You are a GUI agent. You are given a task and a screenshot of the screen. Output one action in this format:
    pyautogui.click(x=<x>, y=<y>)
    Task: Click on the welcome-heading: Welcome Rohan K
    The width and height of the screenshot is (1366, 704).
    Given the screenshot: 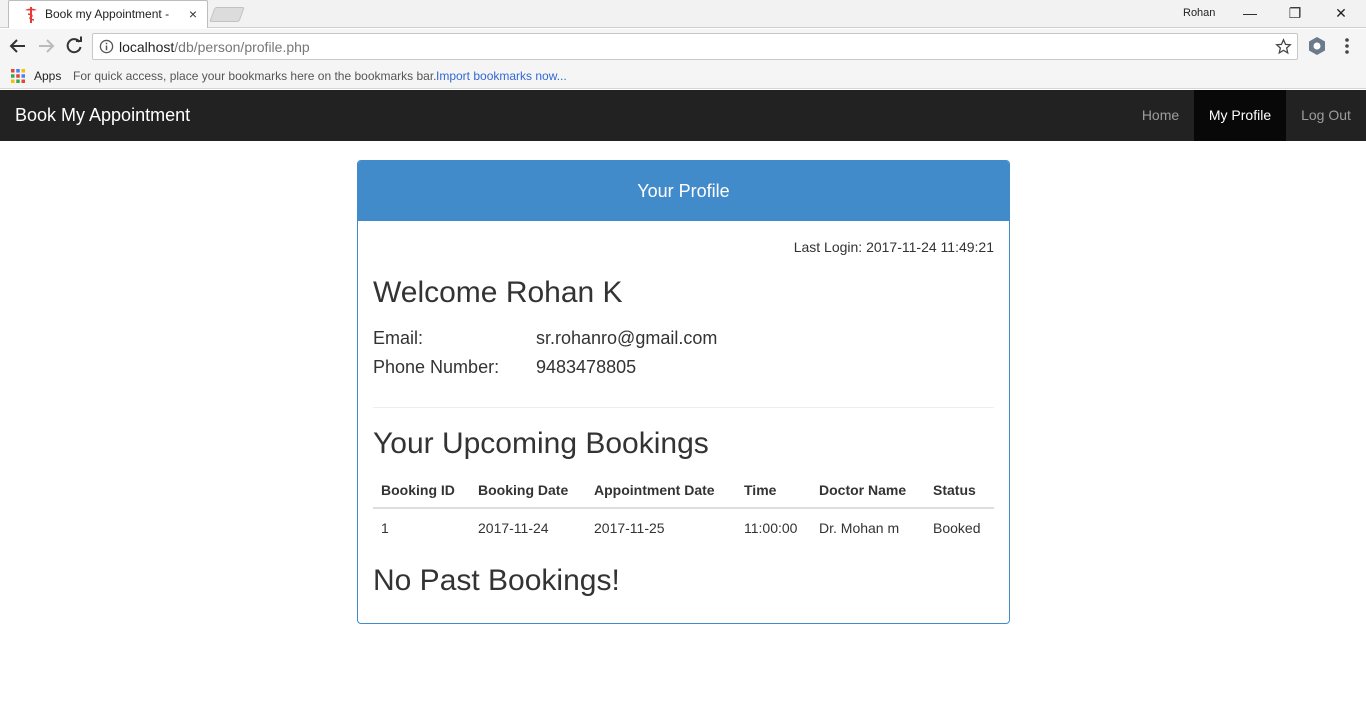 What is the action you would take?
    pyautogui.click(x=498, y=292)
    